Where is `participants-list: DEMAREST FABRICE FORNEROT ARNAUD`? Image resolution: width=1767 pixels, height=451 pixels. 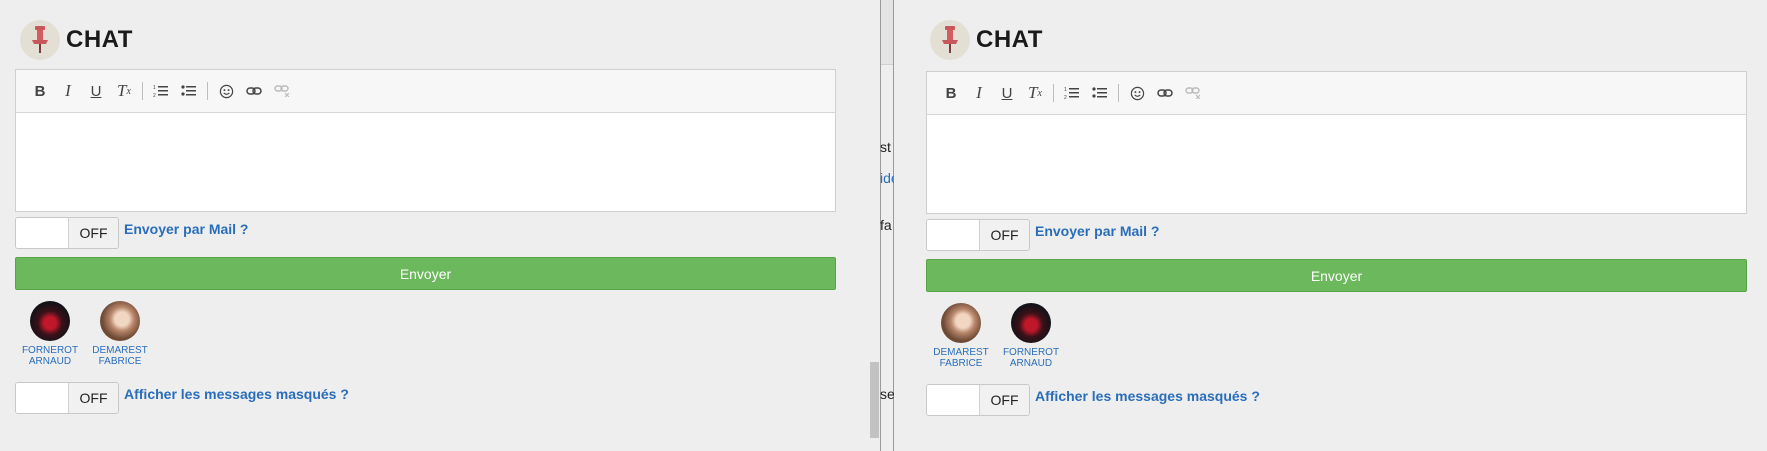 participants-list: DEMAREST FABRICE FORNEROT ARNAUD is located at coordinates (996, 336).